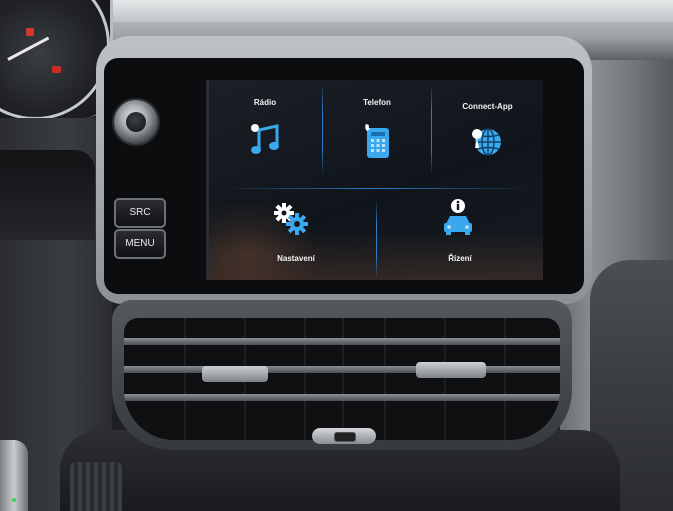  What do you see at coordinates (381, 11) in the screenshot?
I see `windshield-strip` at bounding box center [381, 11].